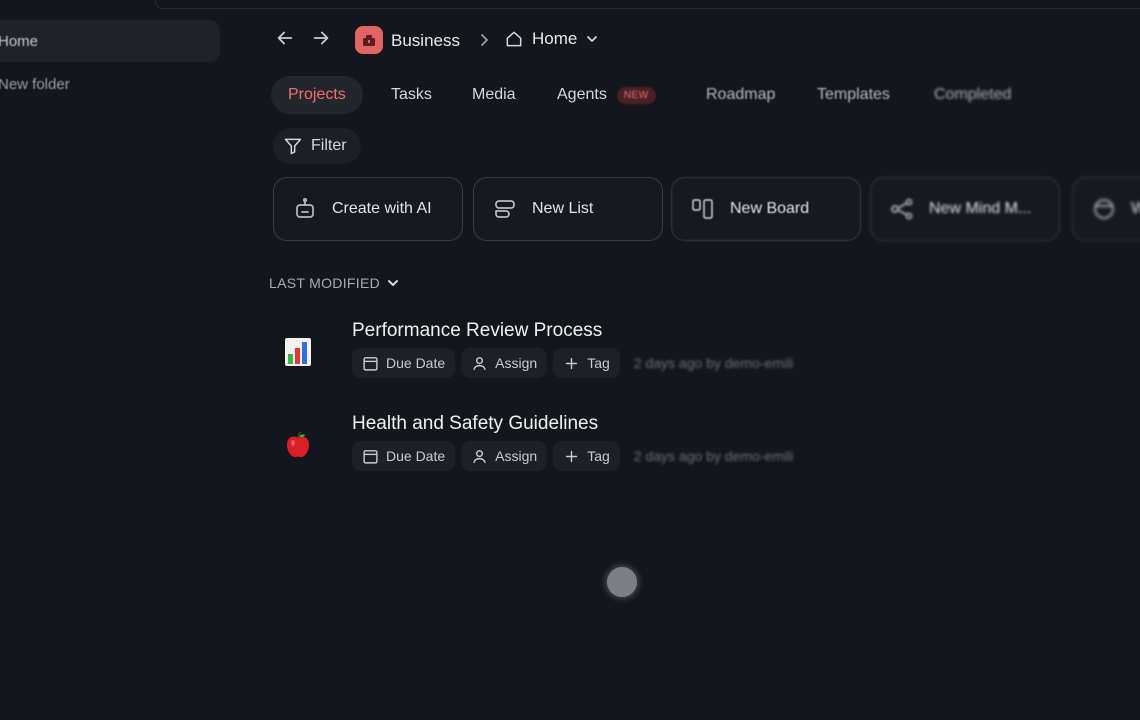 This screenshot has width=1140, height=720. I want to click on sidebar-item-home: Home, so click(110, 41).